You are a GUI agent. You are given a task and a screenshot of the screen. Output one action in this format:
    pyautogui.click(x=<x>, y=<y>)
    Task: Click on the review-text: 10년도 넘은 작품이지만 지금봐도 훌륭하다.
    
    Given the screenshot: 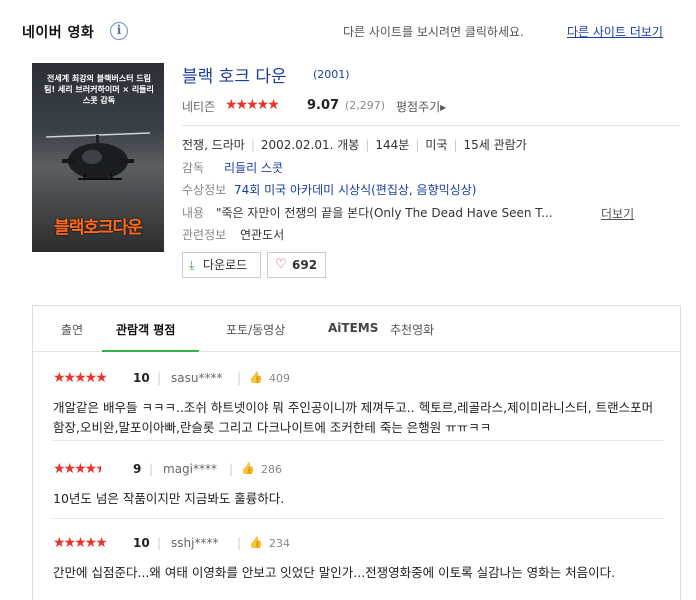 What is the action you would take?
    pyautogui.click(x=169, y=498)
    